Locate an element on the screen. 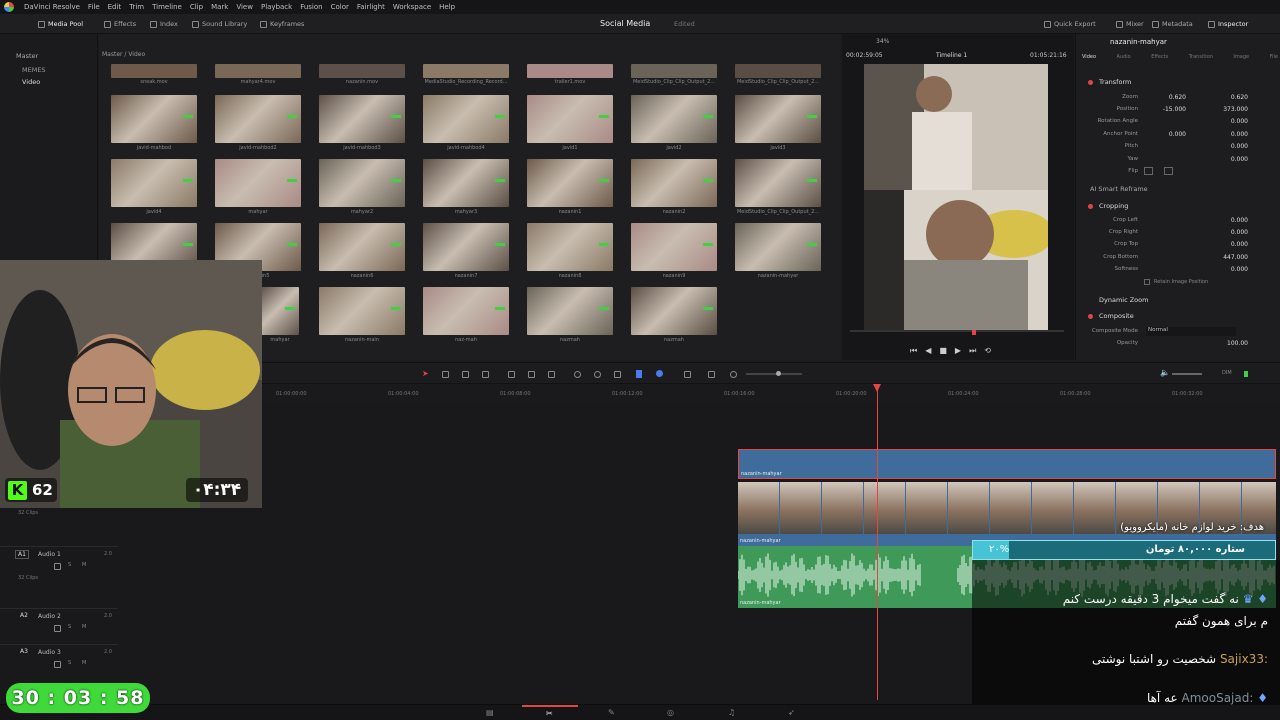  fairlight-page-icon: ♫ is located at coordinates (731, 712).